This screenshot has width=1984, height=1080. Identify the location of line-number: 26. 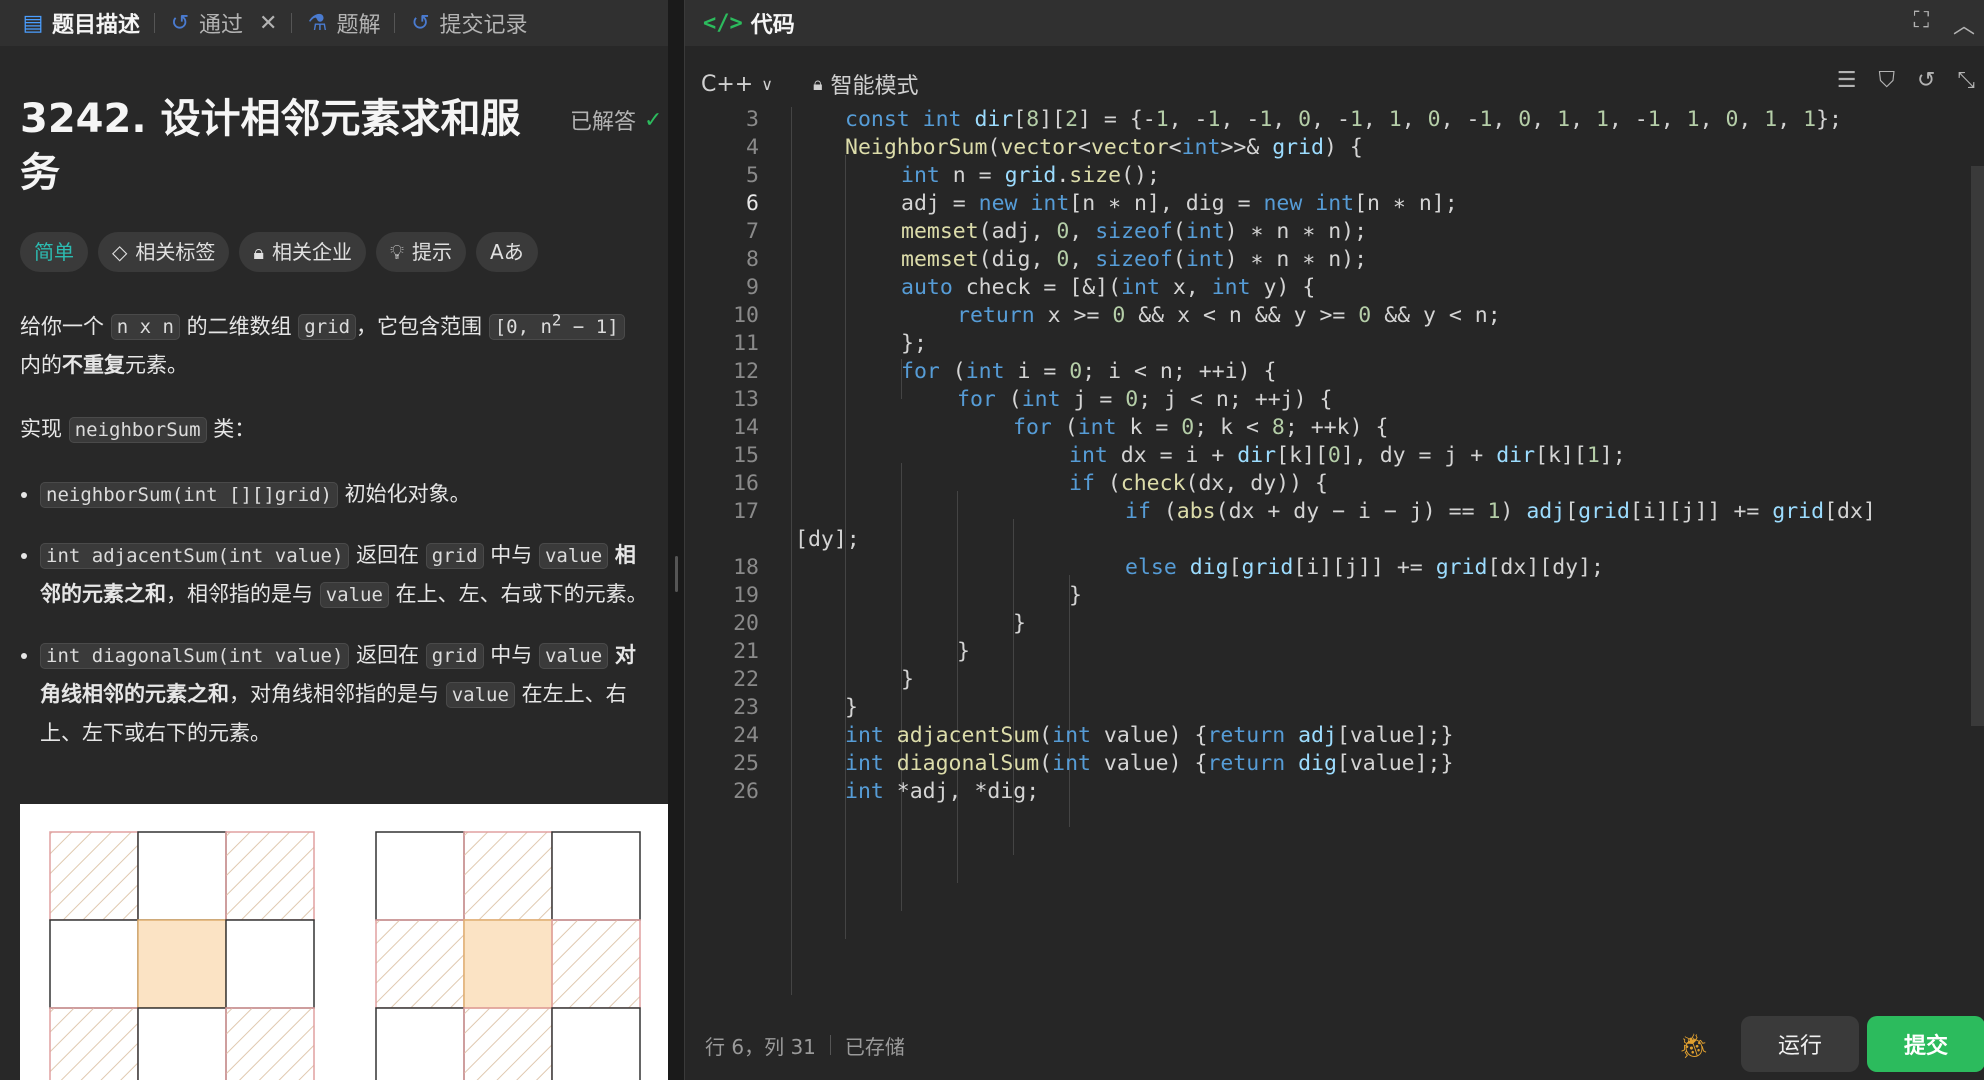
(746, 791).